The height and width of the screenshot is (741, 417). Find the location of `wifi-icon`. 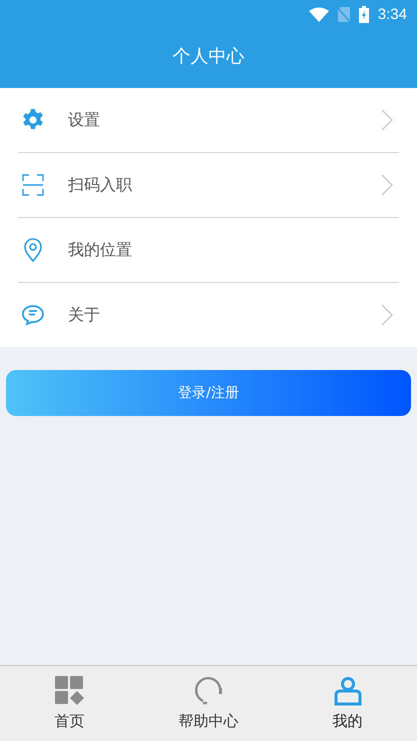

wifi-icon is located at coordinates (318, 14).